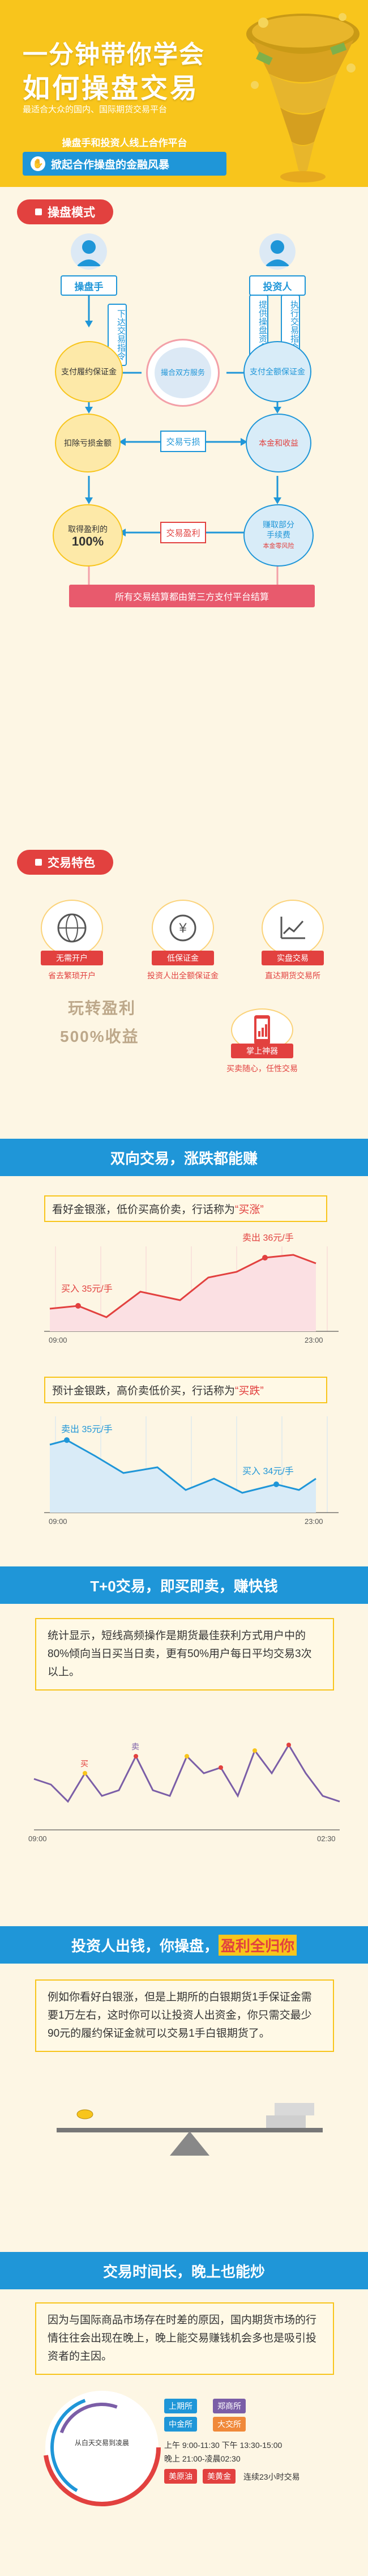 The height and width of the screenshot is (2576, 368). I want to click on hero-title-line2: 如何操盘交易, so click(111, 89).